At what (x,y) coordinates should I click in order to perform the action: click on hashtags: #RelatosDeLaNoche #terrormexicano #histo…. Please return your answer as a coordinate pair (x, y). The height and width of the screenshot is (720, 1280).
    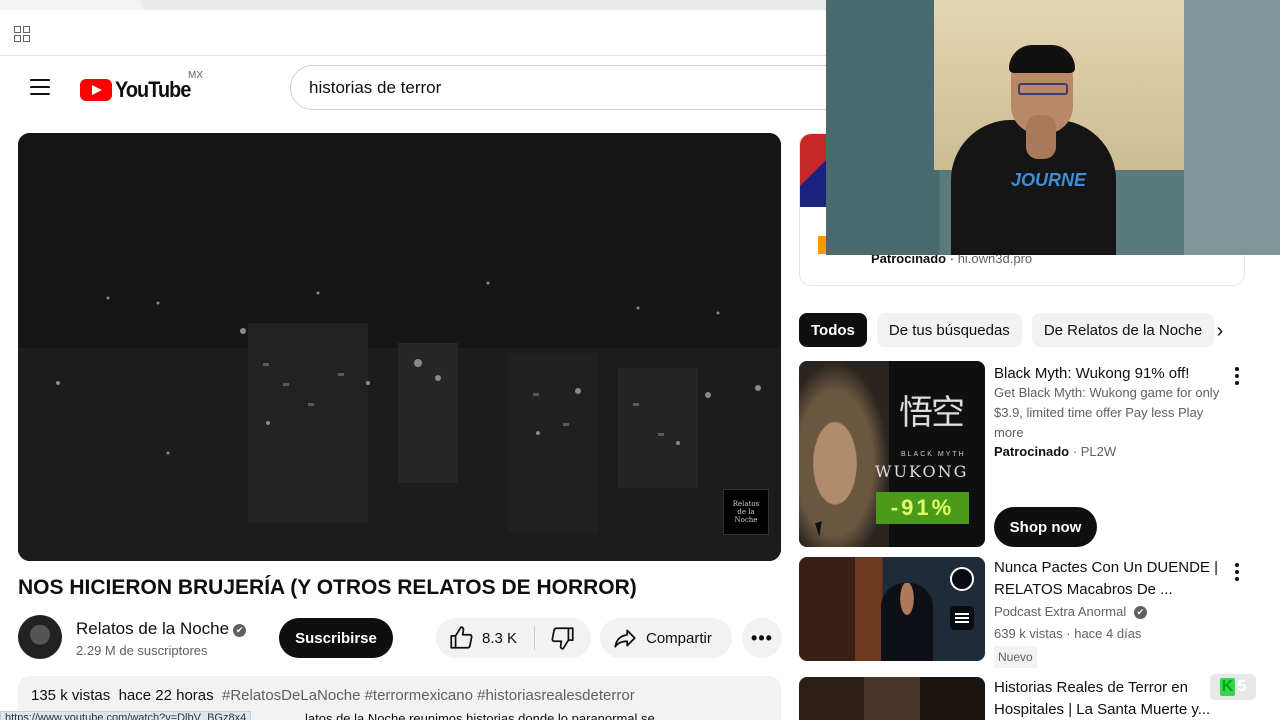
    Looking at the image, I should click on (428, 695).